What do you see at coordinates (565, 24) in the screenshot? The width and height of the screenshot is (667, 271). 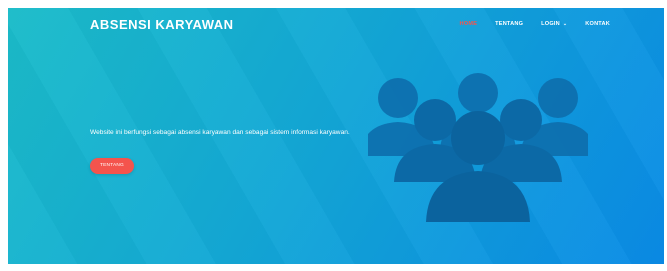 I see `chevron-down-icon: ⌄` at bounding box center [565, 24].